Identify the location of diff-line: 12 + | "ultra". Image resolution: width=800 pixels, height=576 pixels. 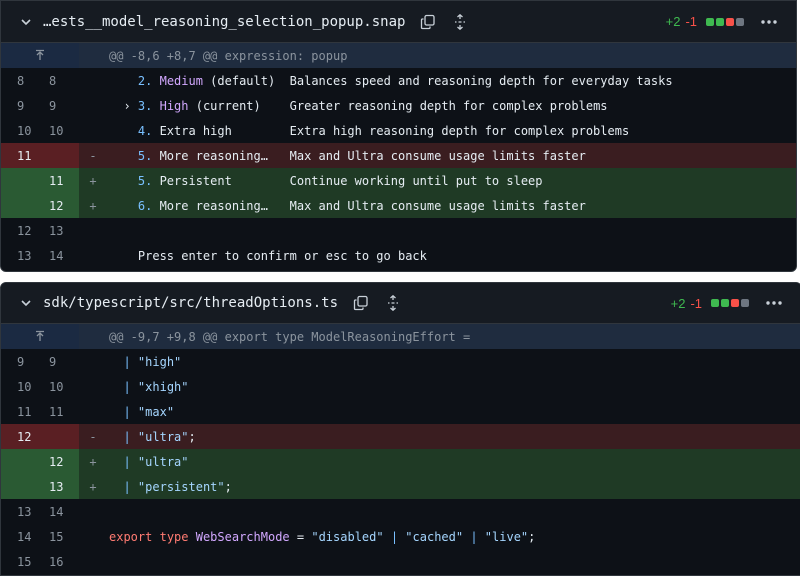
(400, 461).